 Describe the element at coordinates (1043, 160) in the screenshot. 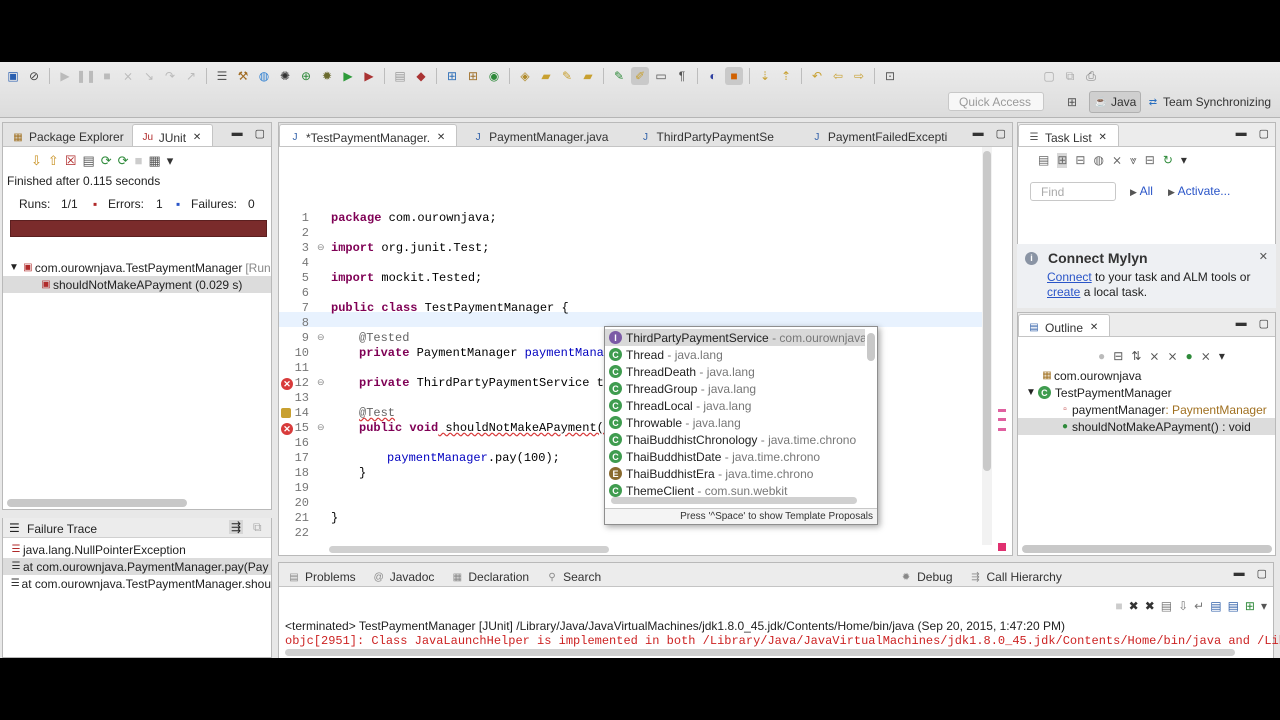

I see `new-task-icon: ▤` at that location.